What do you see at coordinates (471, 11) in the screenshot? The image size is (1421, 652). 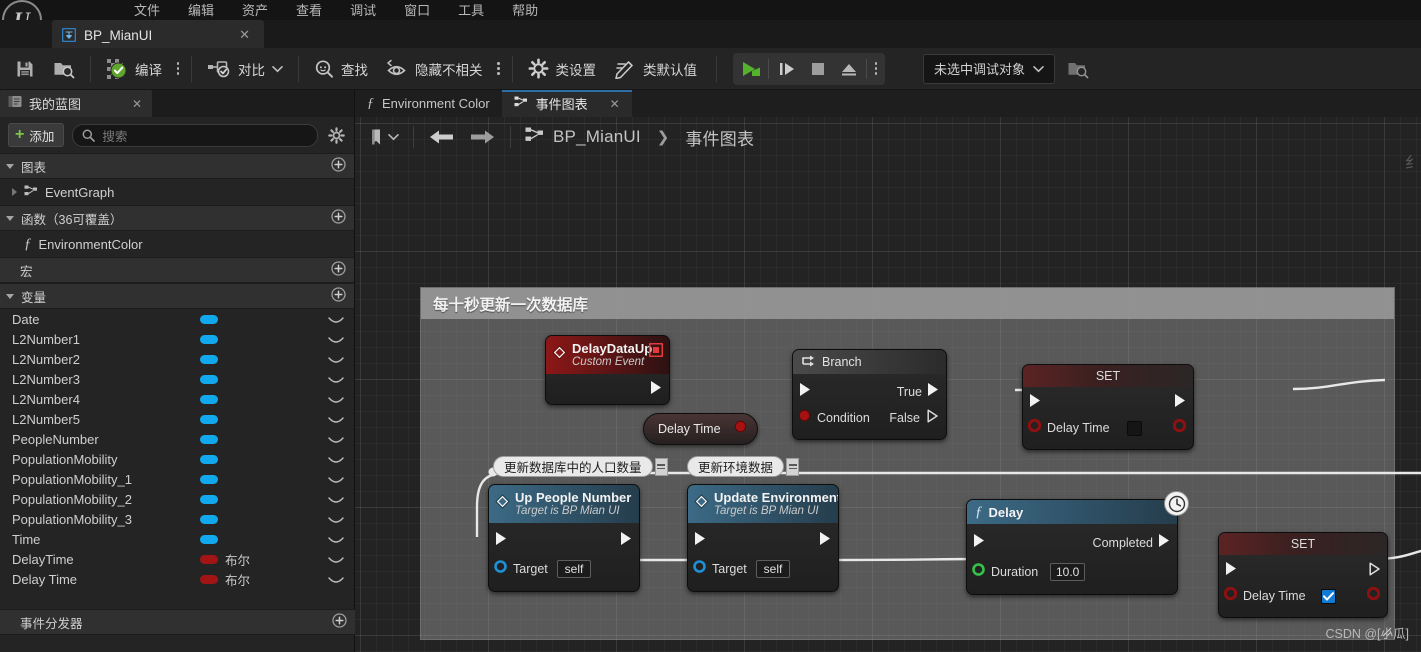 I see `menu-item-tools: 工具` at bounding box center [471, 11].